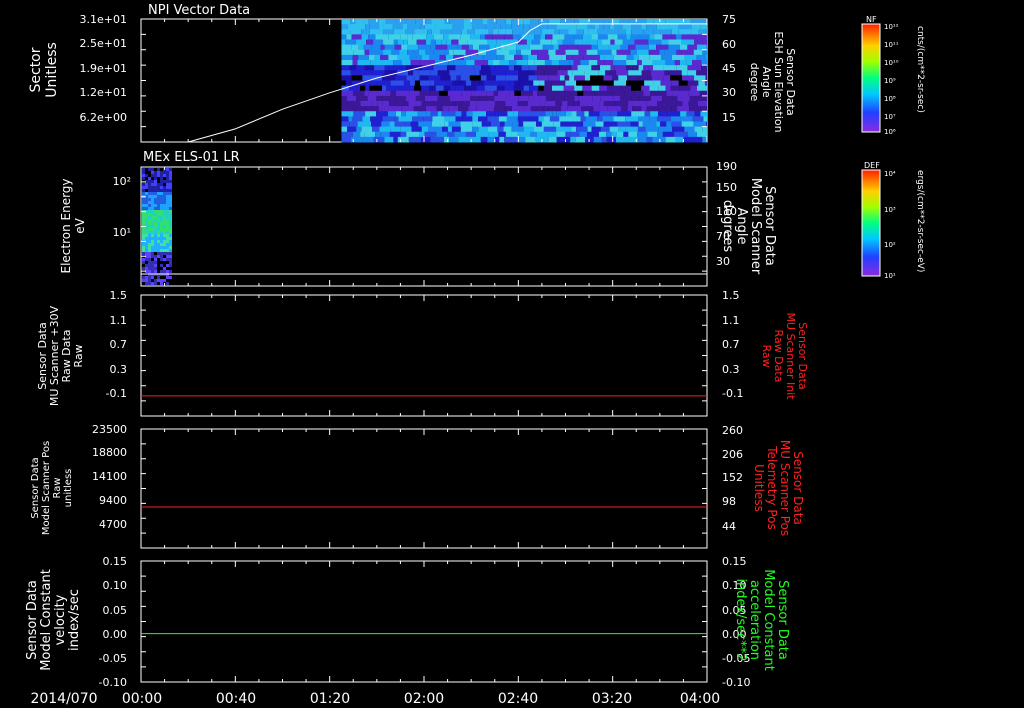 This screenshot has width=1024, height=708. I want to click on y-axis-label: Sector Unitless, so click(44, 70).